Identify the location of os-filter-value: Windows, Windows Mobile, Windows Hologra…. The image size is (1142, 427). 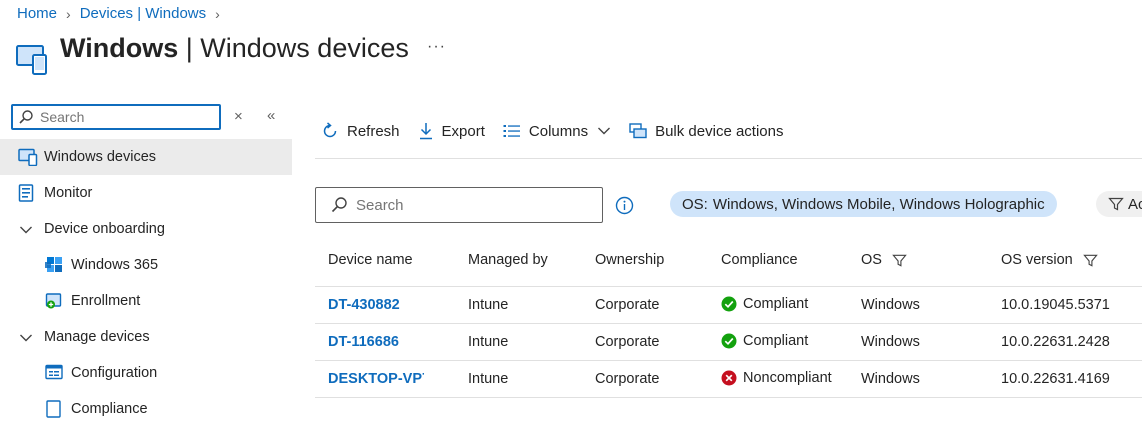
(878, 204).